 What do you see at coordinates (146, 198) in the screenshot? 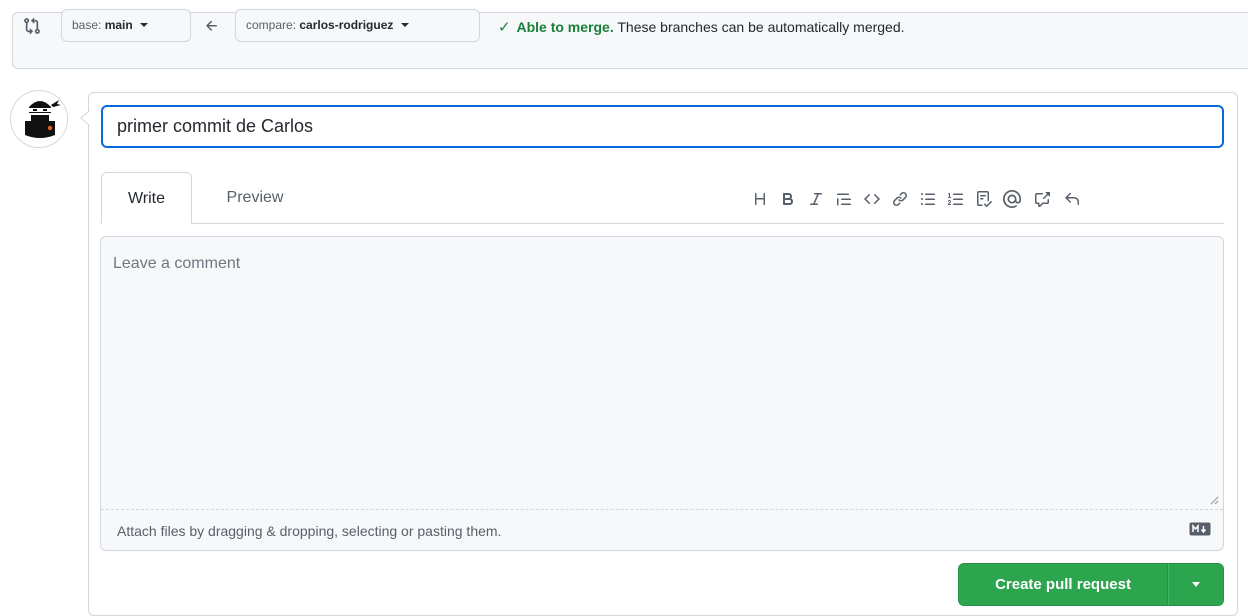
I see `tab-write: Write` at bounding box center [146, 198].